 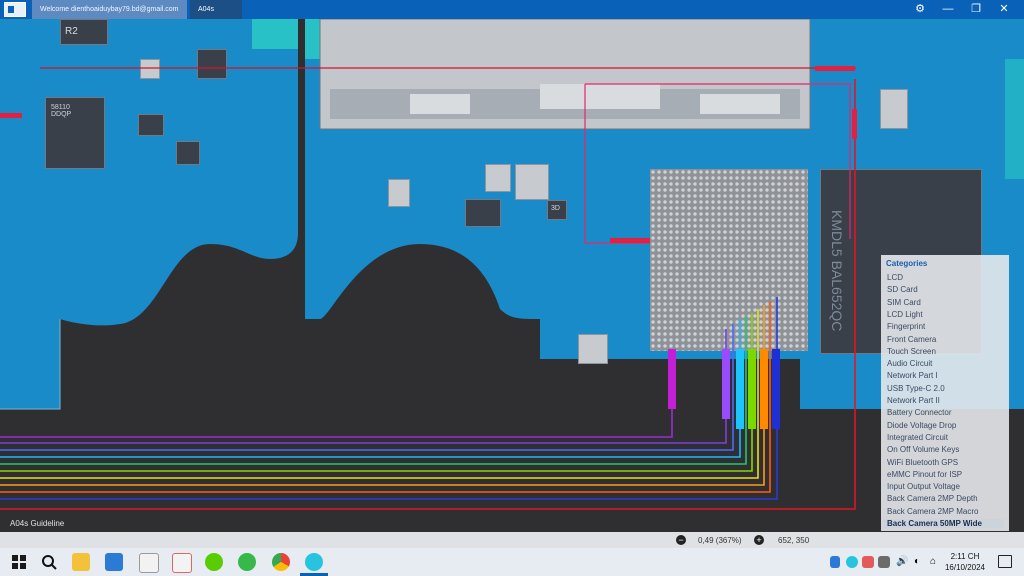 What do you see at coordinates (932, 498) in the screenshot?
I see `category-item: Back Camera 2MP Depth` at bounding box center [932, 498].